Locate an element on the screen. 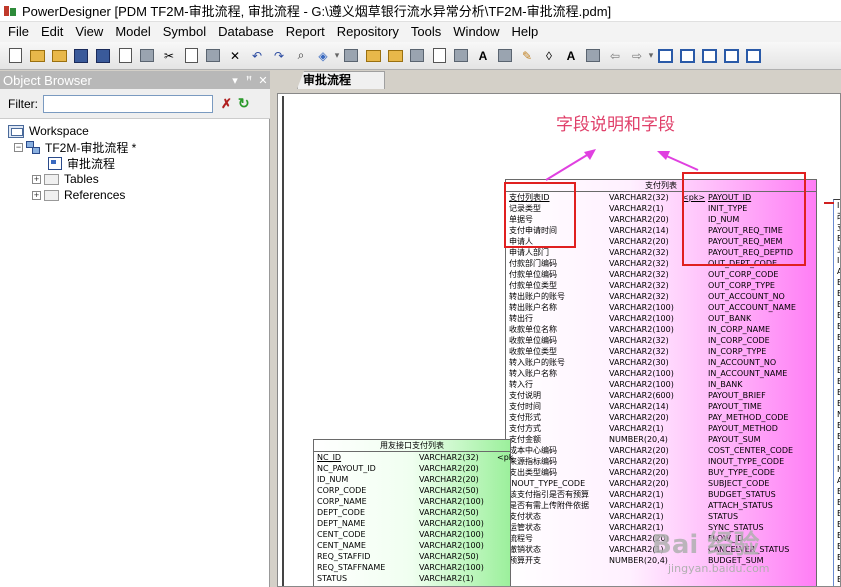  toolbar-overflow-2-icon: ▾ is located at coordinates (651, 56).